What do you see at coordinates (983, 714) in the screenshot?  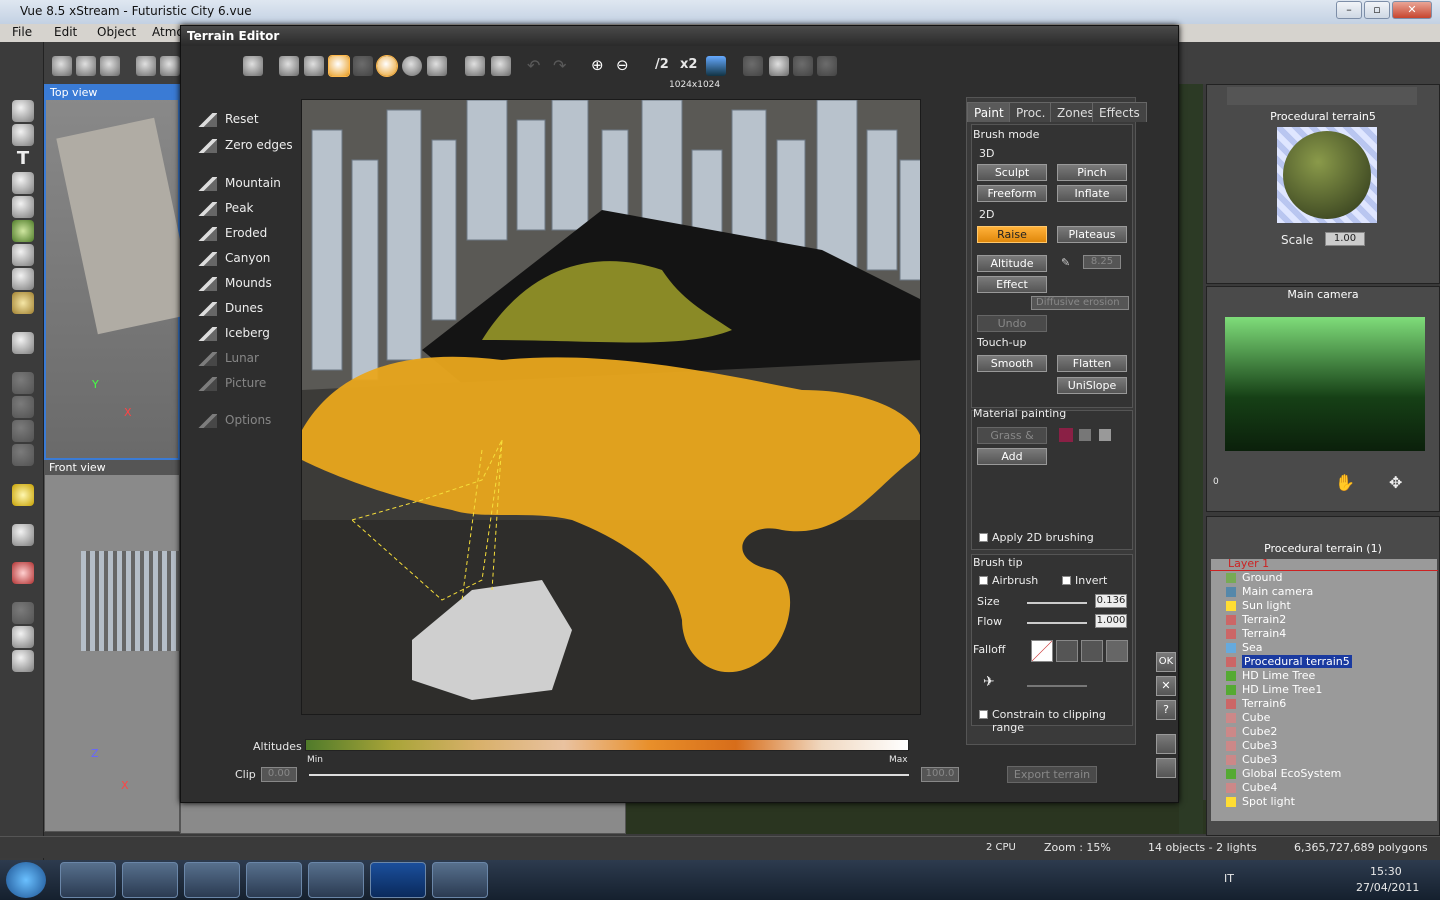 I see `constrain-checkbox` at bounding box center [983, 714].